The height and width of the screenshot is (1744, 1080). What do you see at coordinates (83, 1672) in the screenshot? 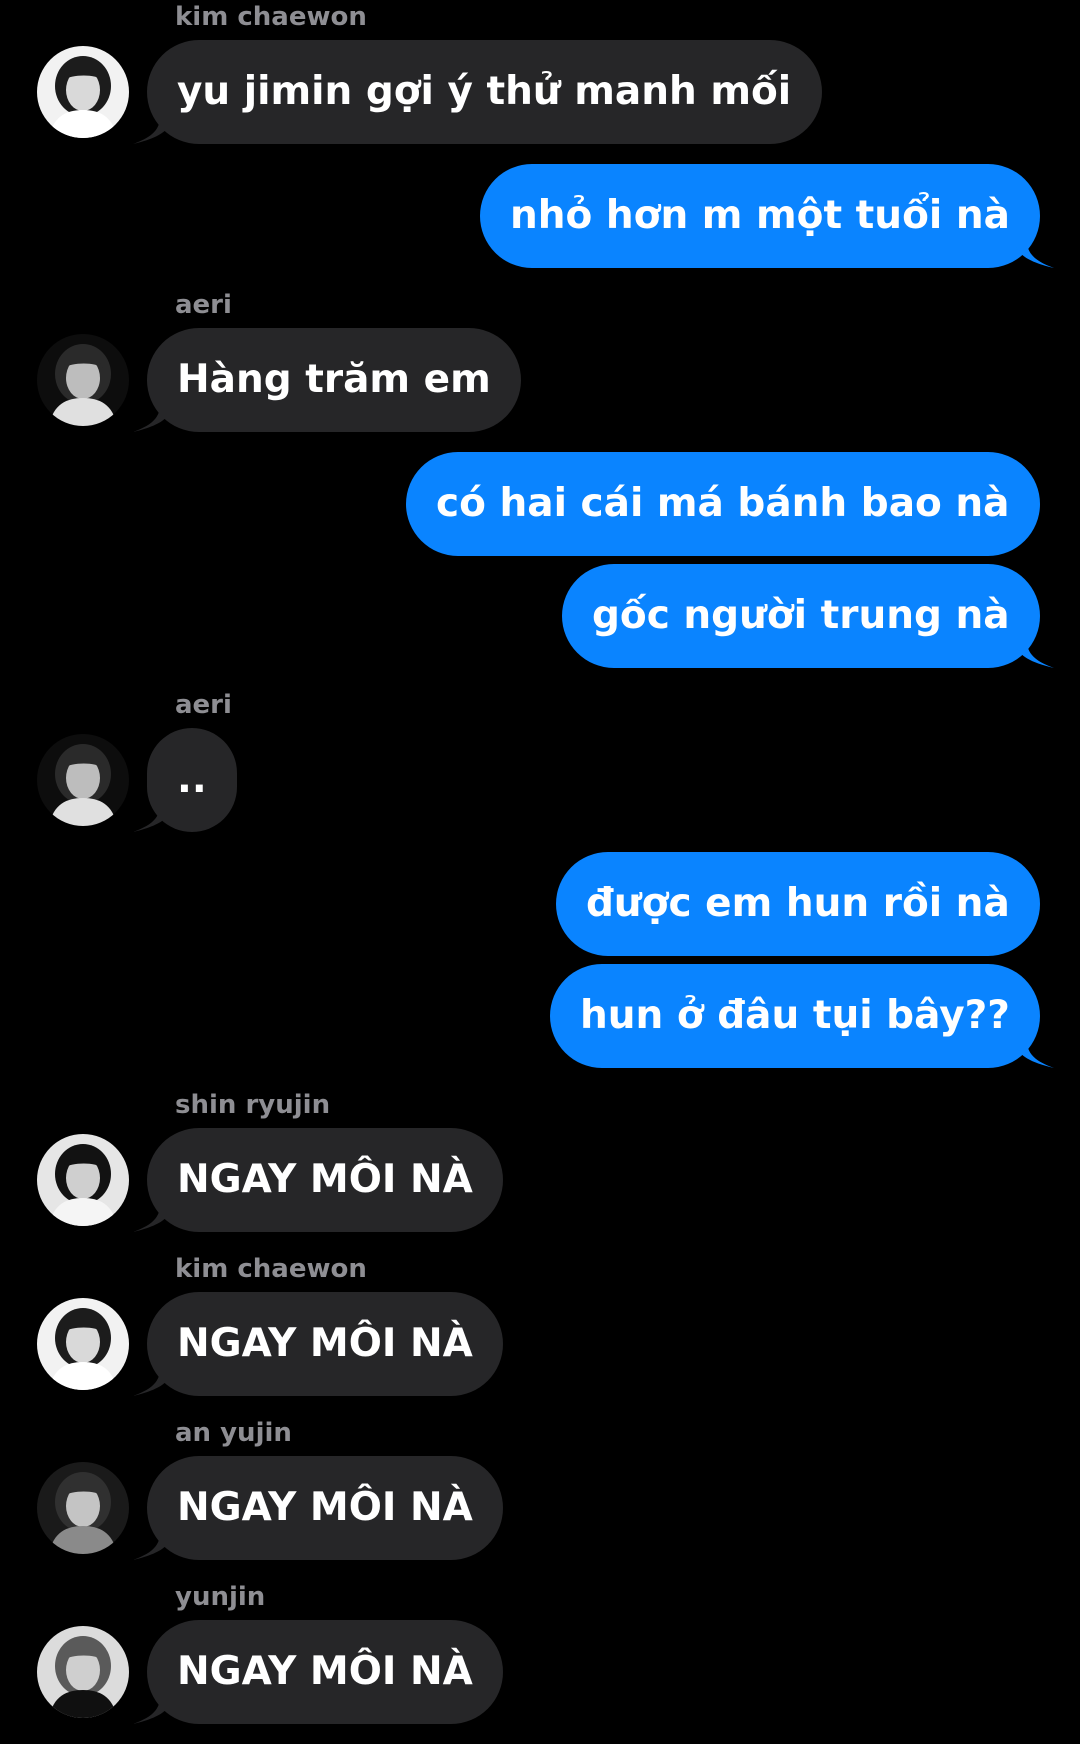
I see `yunjin-avatar` at bounding box center [83, 1672].